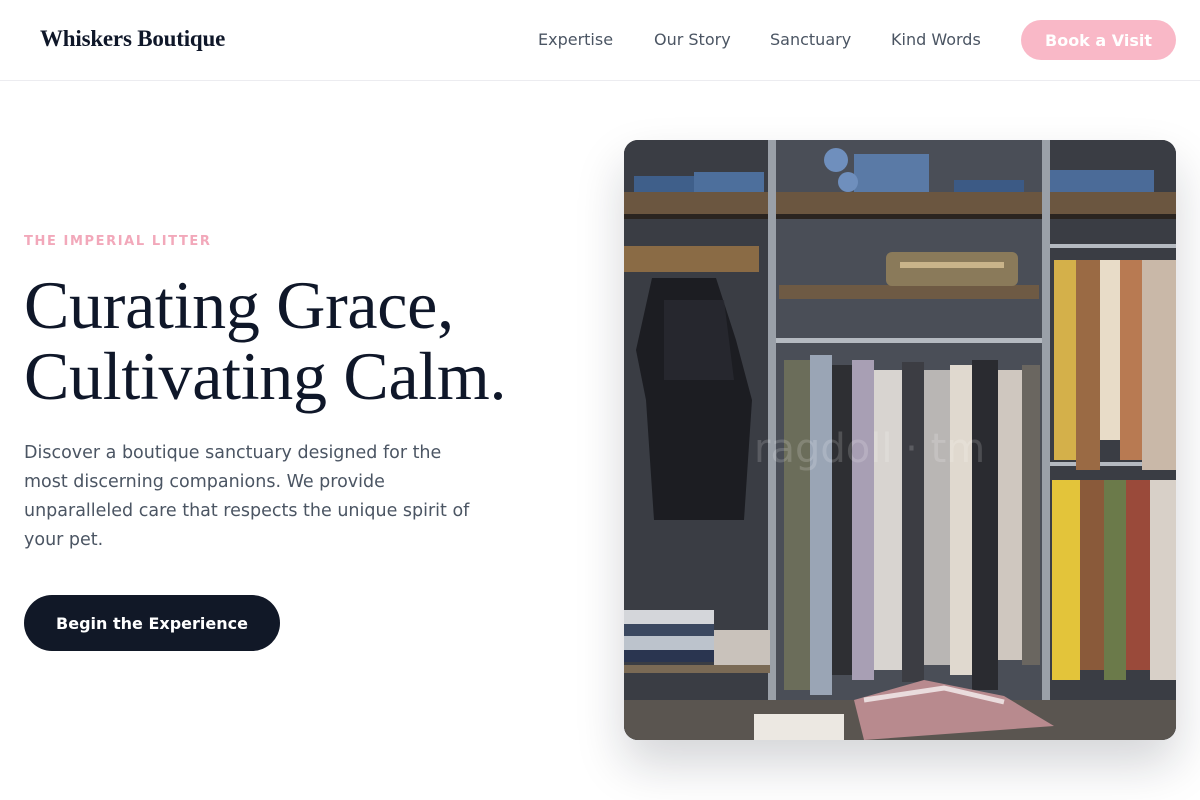 This screenshot has width=1200, height=800. I want to click on book-visit-button: Book a Visit, so click(1098, 40).